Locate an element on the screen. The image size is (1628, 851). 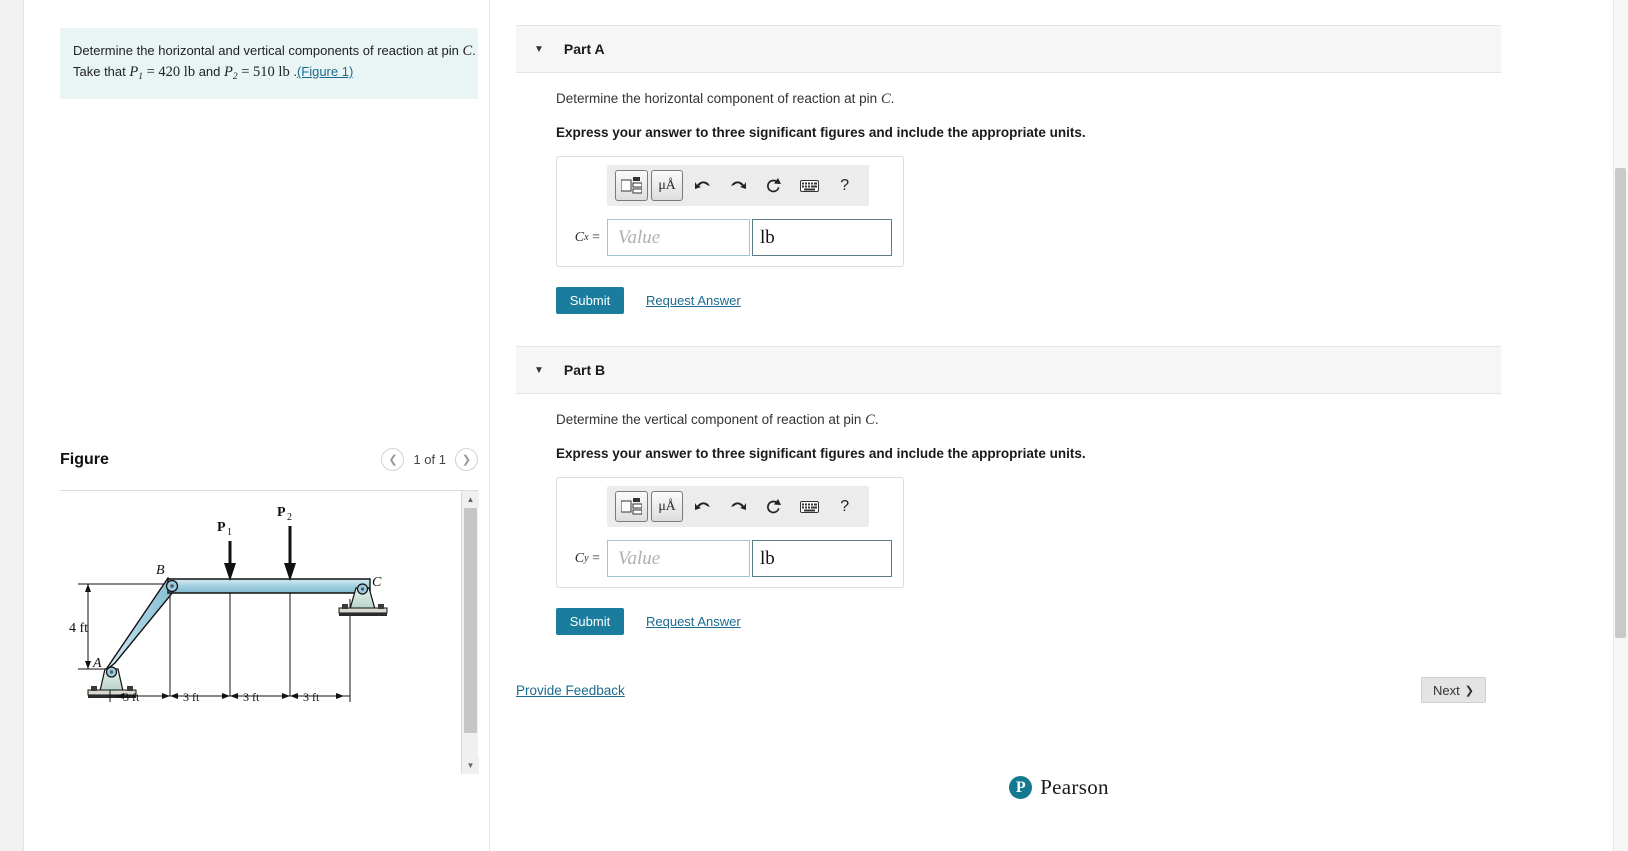
span-label-3: 3 ft is located at coordinates (251, 697).